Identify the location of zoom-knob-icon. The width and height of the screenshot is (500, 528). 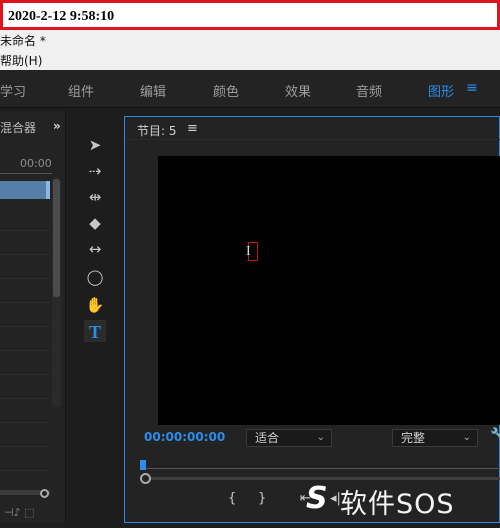
(44, 493).